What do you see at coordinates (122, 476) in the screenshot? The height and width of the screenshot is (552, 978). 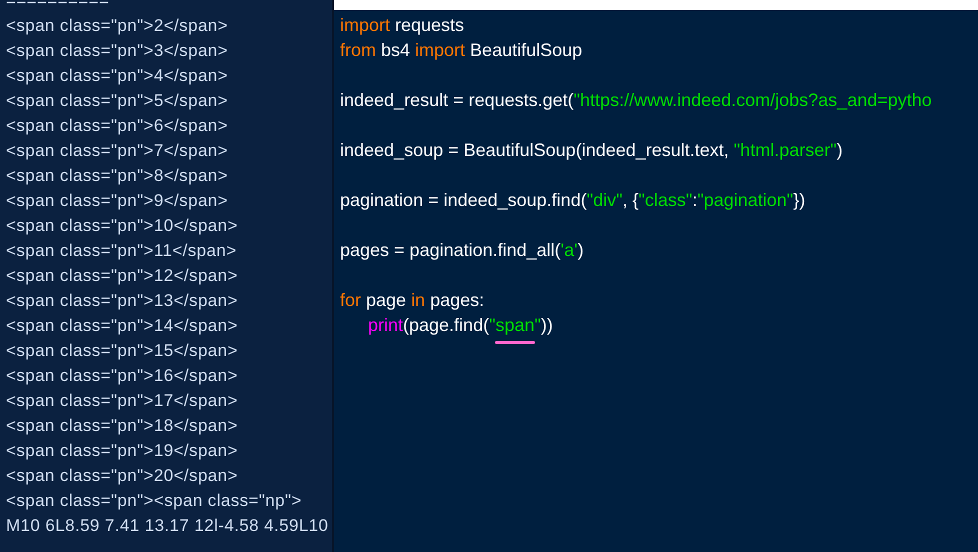 I see `output-line: <span class="pn">20</span>` at bounding box center [122, 476].